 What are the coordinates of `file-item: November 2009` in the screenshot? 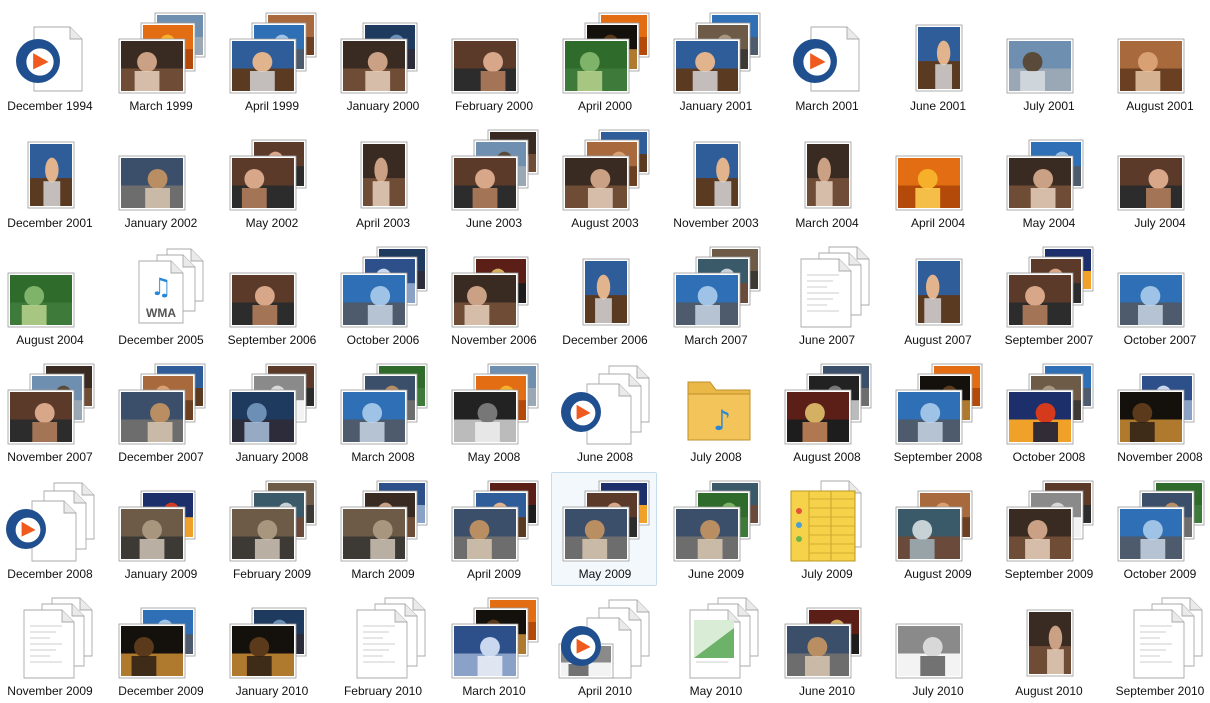 It's located at (51, 646).